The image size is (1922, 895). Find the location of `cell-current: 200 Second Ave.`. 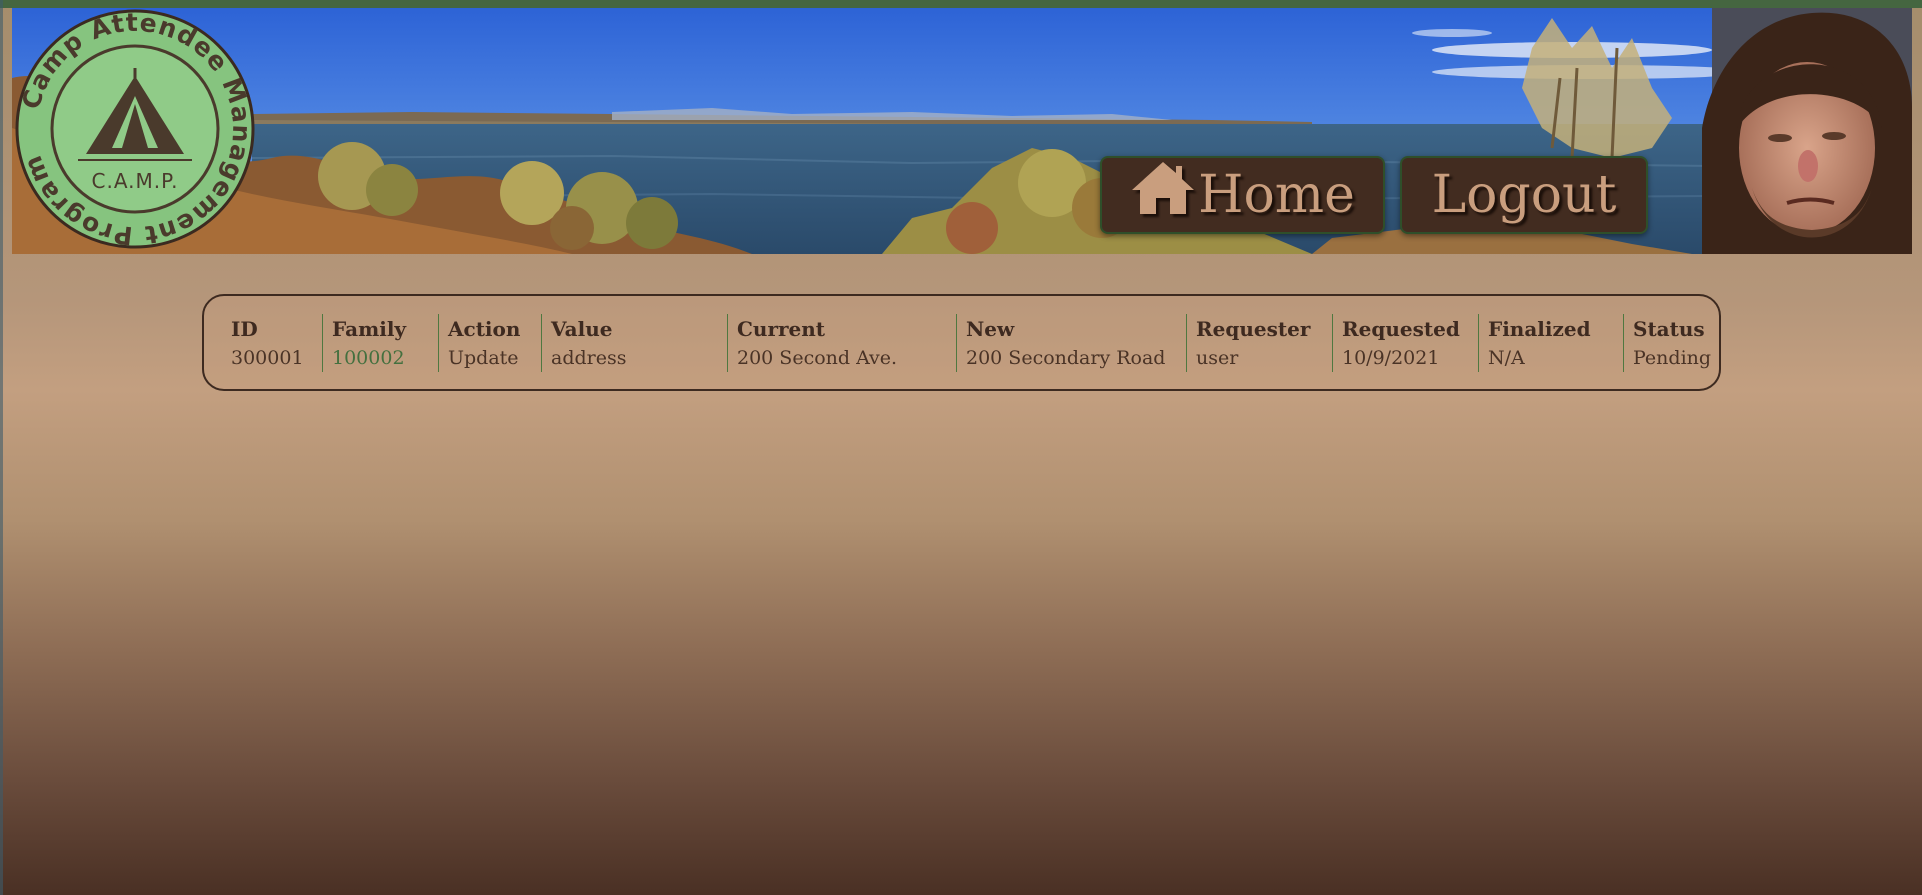

cell-current: 200 Second Ave. is located at coordinates (817, 358).